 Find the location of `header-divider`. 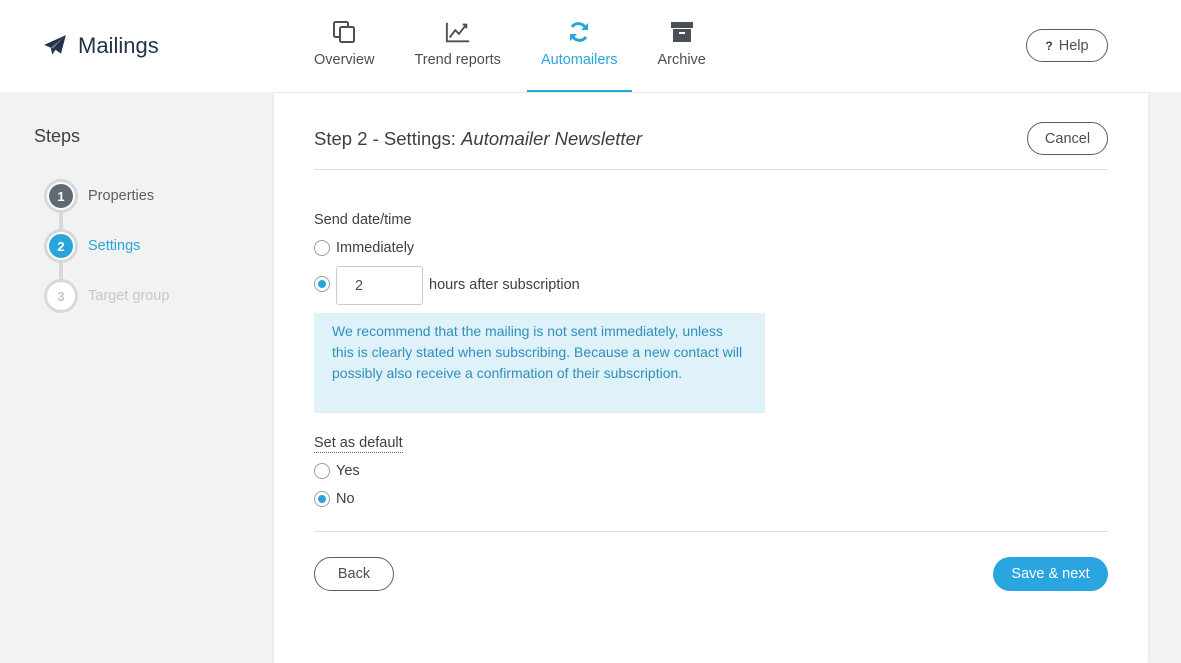

header-divider is located at coordinates (711, 169).